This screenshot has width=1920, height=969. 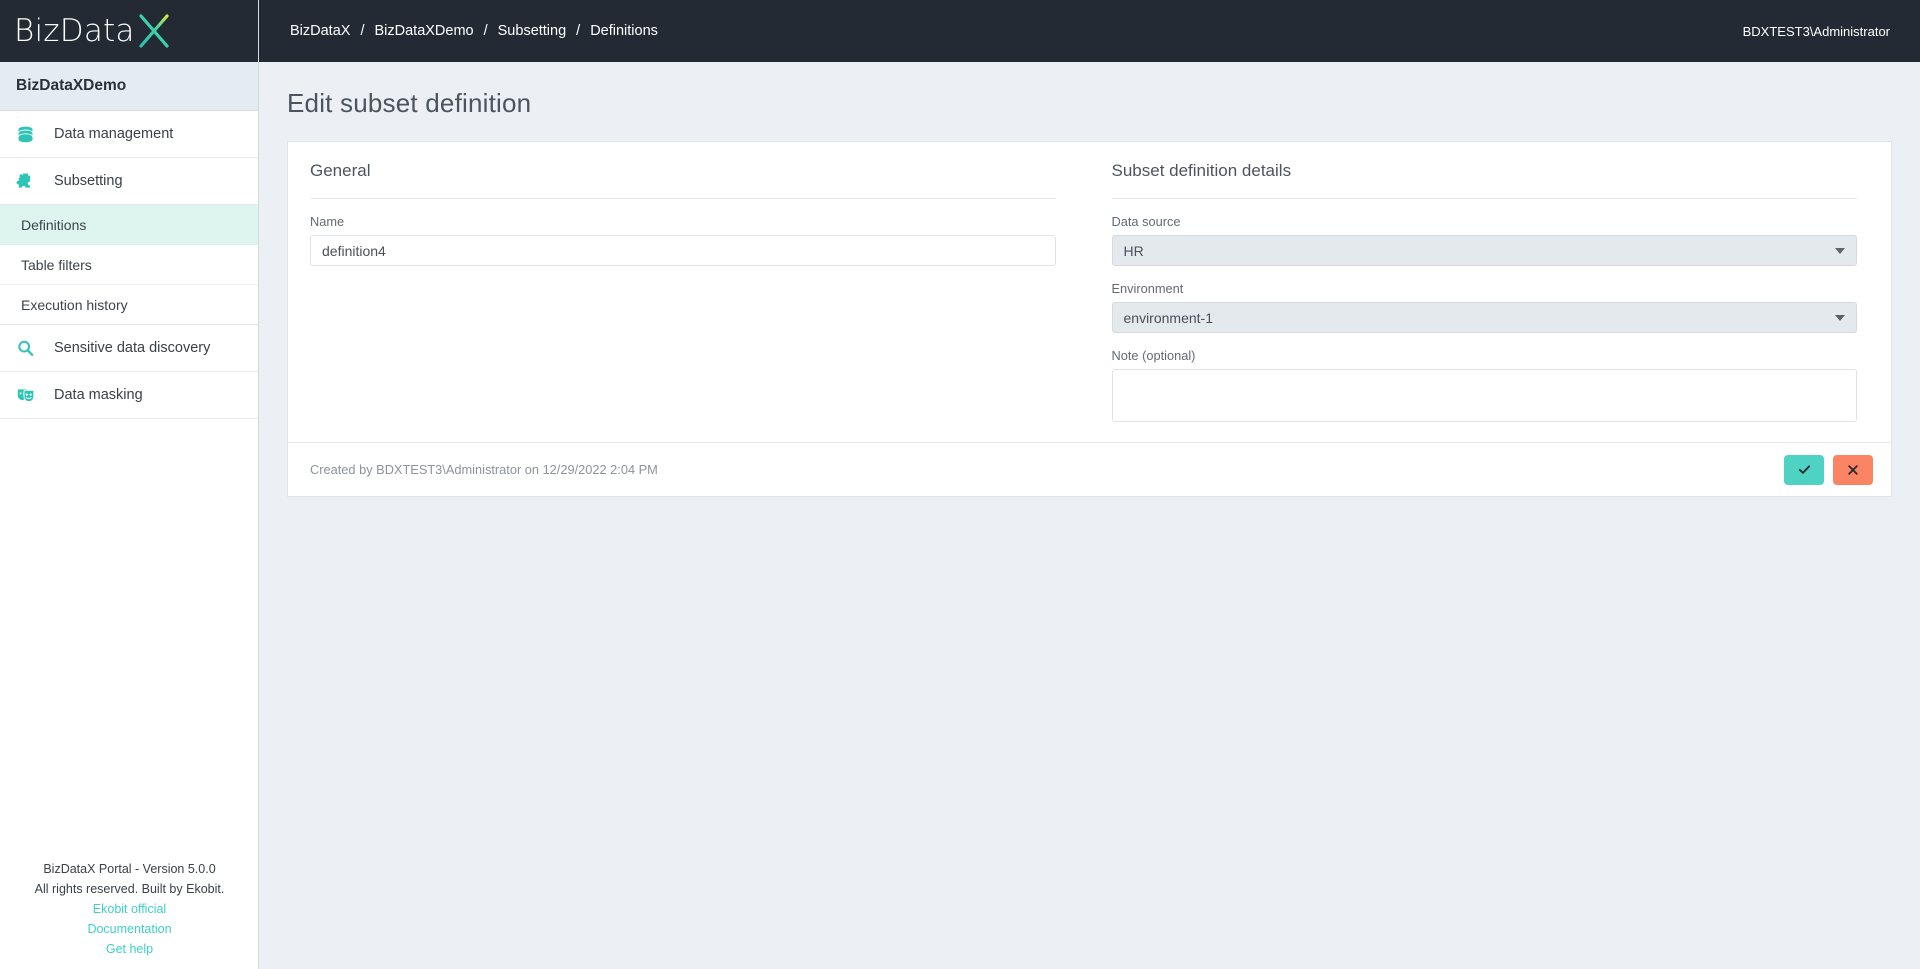 I want to click on note-field-group: Note (optional), so click(x=1484, y=380).